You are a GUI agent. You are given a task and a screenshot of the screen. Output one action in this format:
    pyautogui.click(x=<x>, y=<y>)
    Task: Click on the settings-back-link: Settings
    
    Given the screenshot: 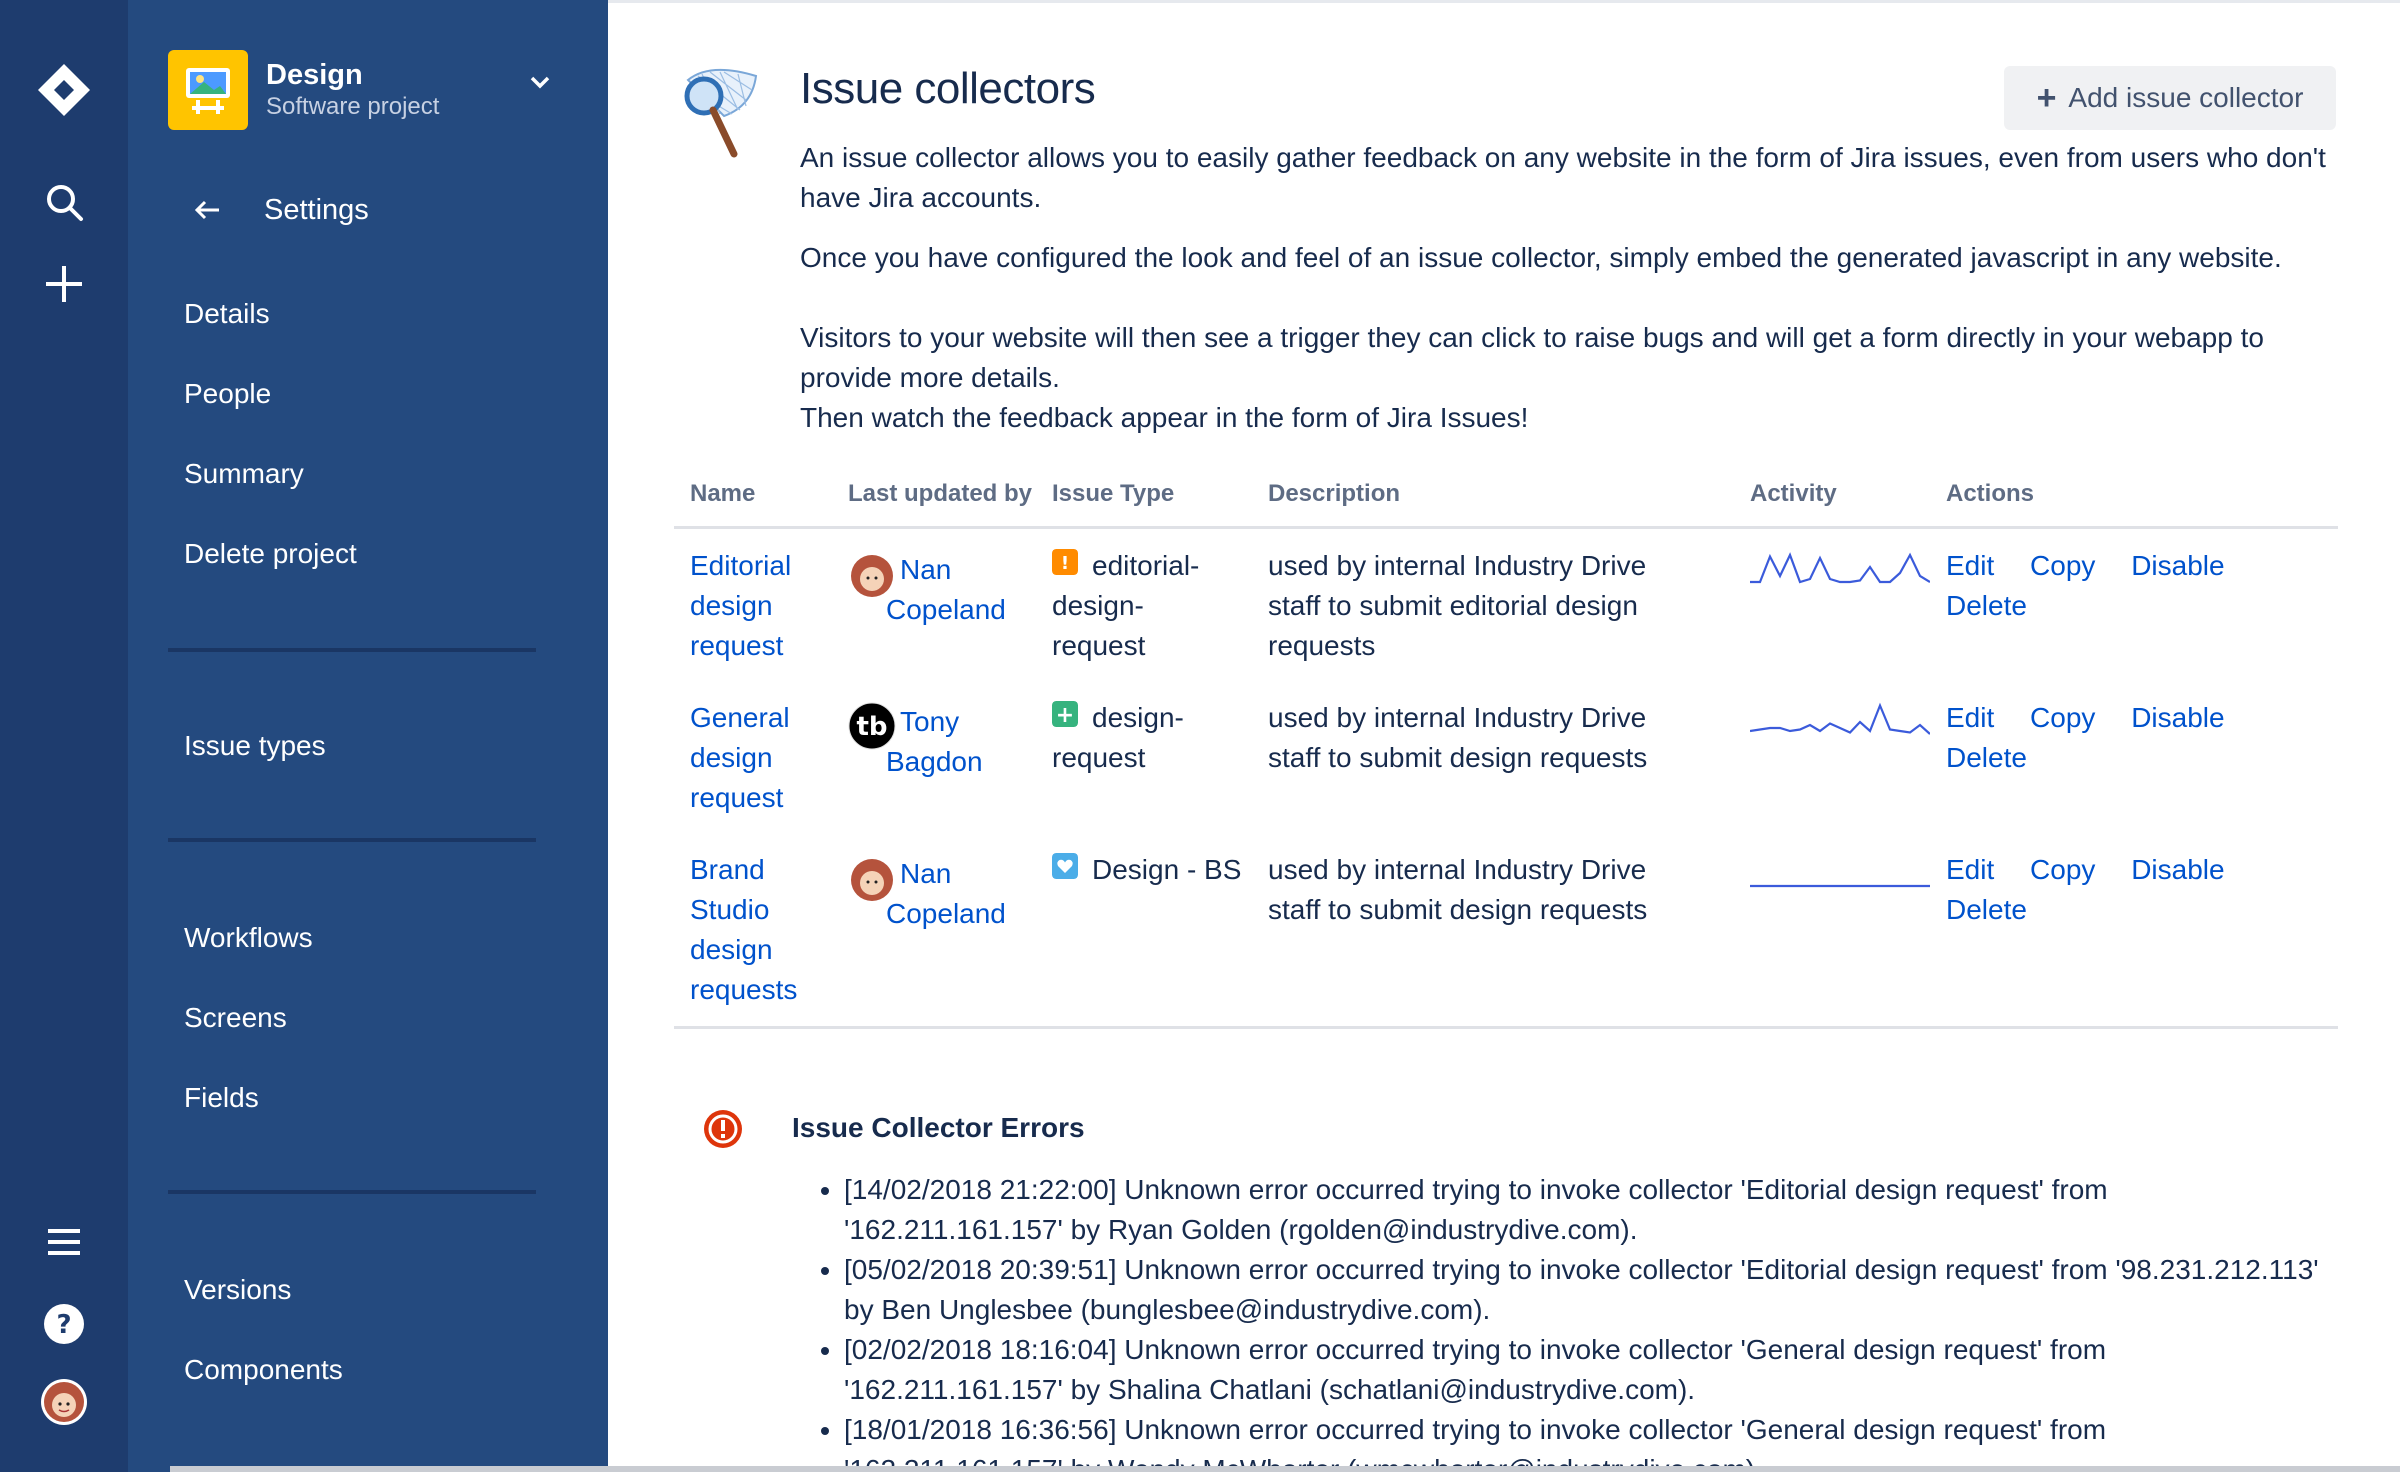 What is the action you would take?
    pyautogui.click(x=278, y=210)
    